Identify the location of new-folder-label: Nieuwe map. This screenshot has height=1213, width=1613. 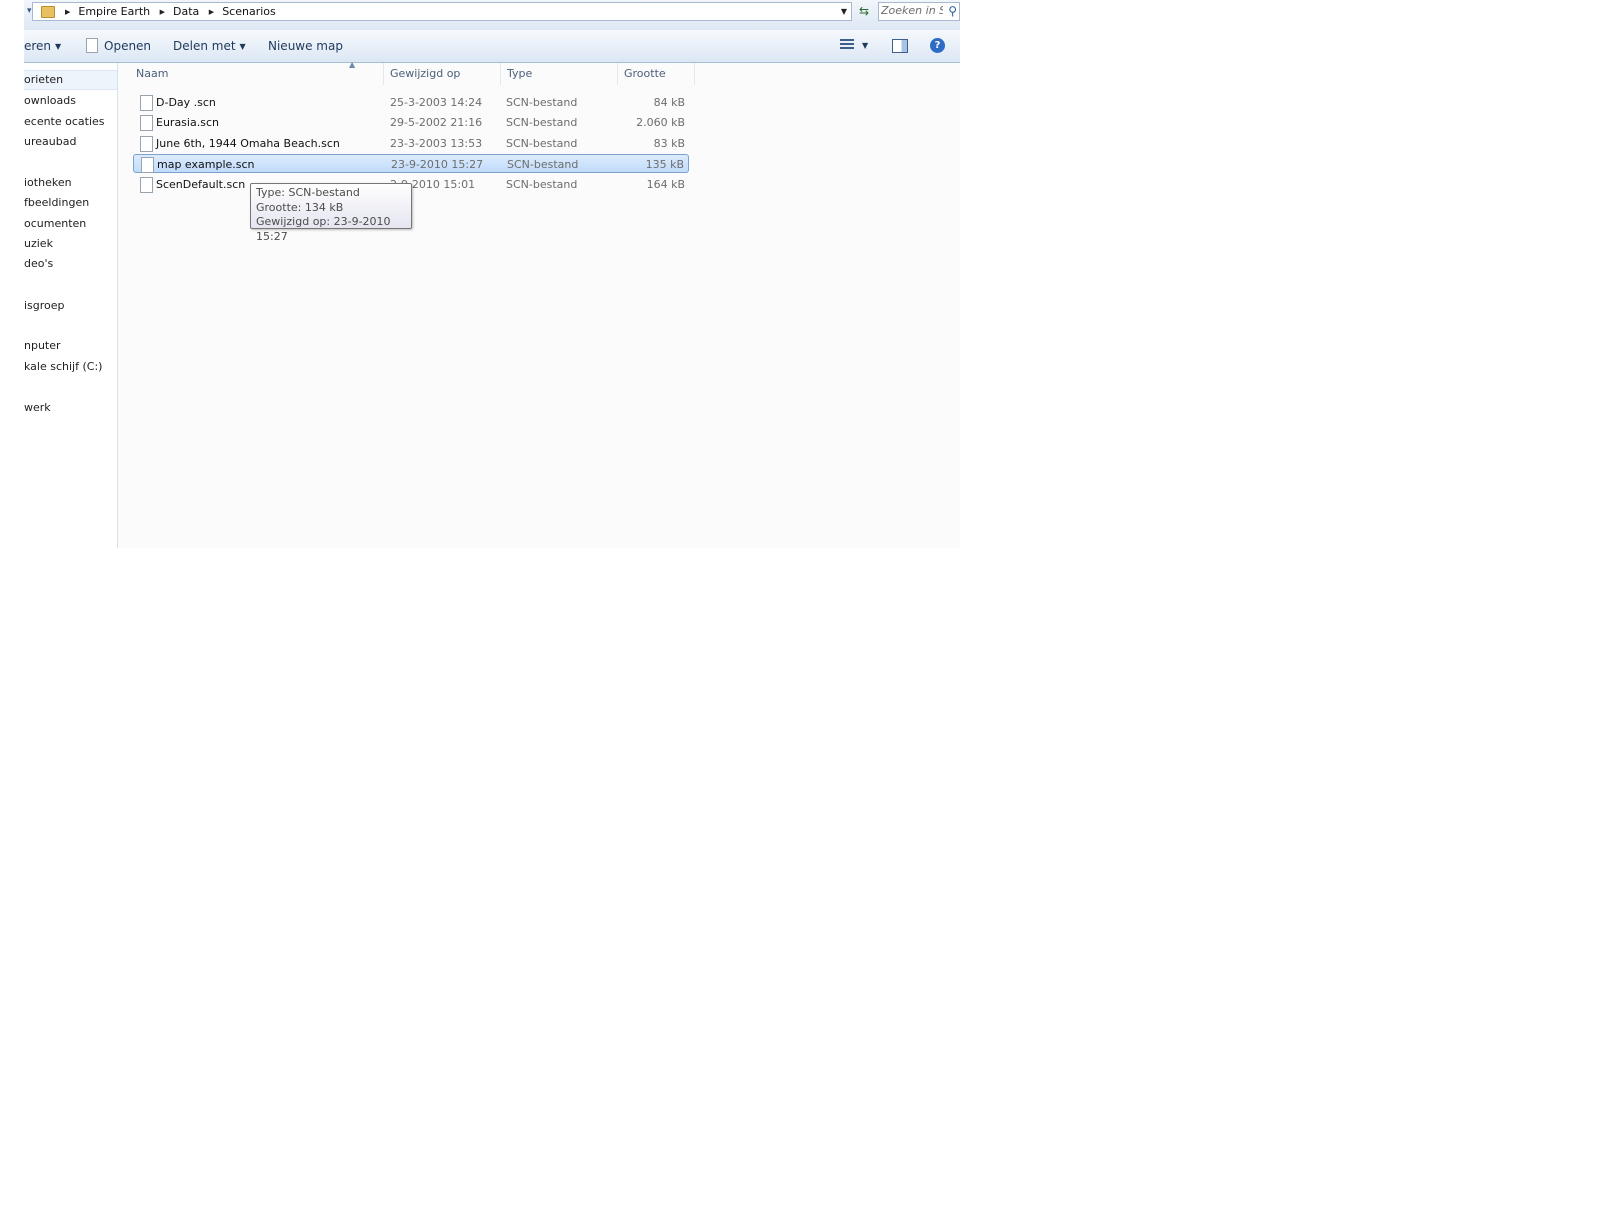
(305, 46).